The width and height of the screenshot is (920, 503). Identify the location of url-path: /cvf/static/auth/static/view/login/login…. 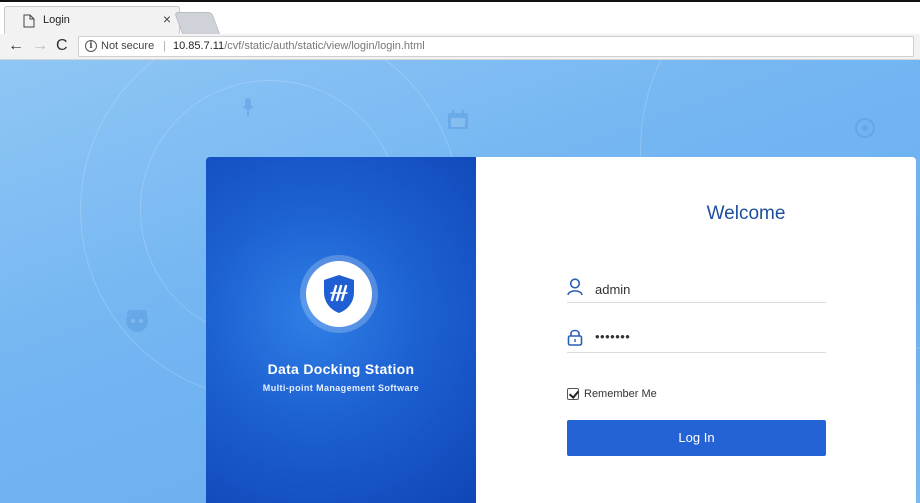
(324, 46).